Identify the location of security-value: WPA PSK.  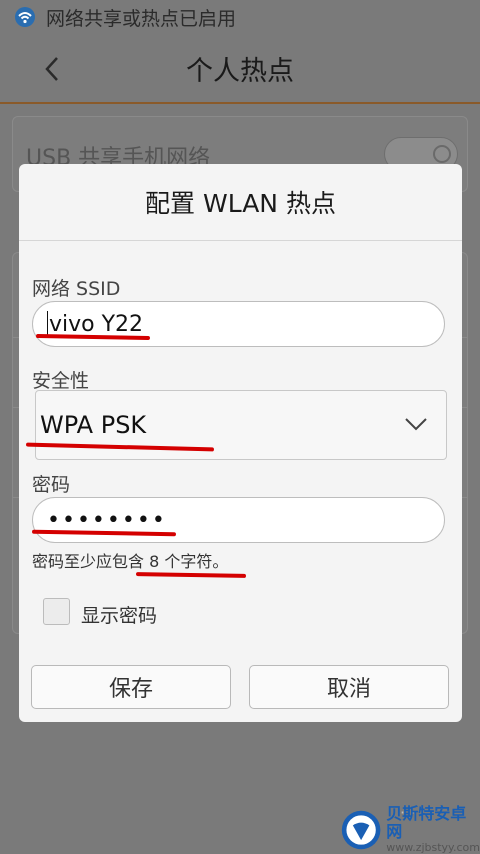
(93, 425).